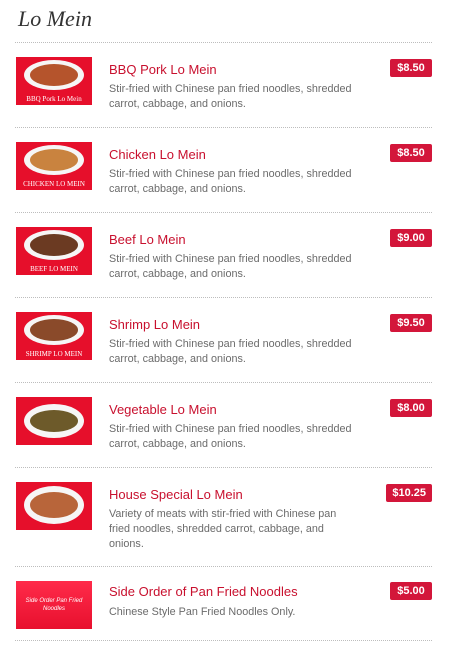 The width and height of the screenshot is (450, 650). What do you see at coordinates (54, 99) in the screenshot?
I see `dish-photo-caption: BBQ Pork Lo Mein` at bounding box center [54, 99].